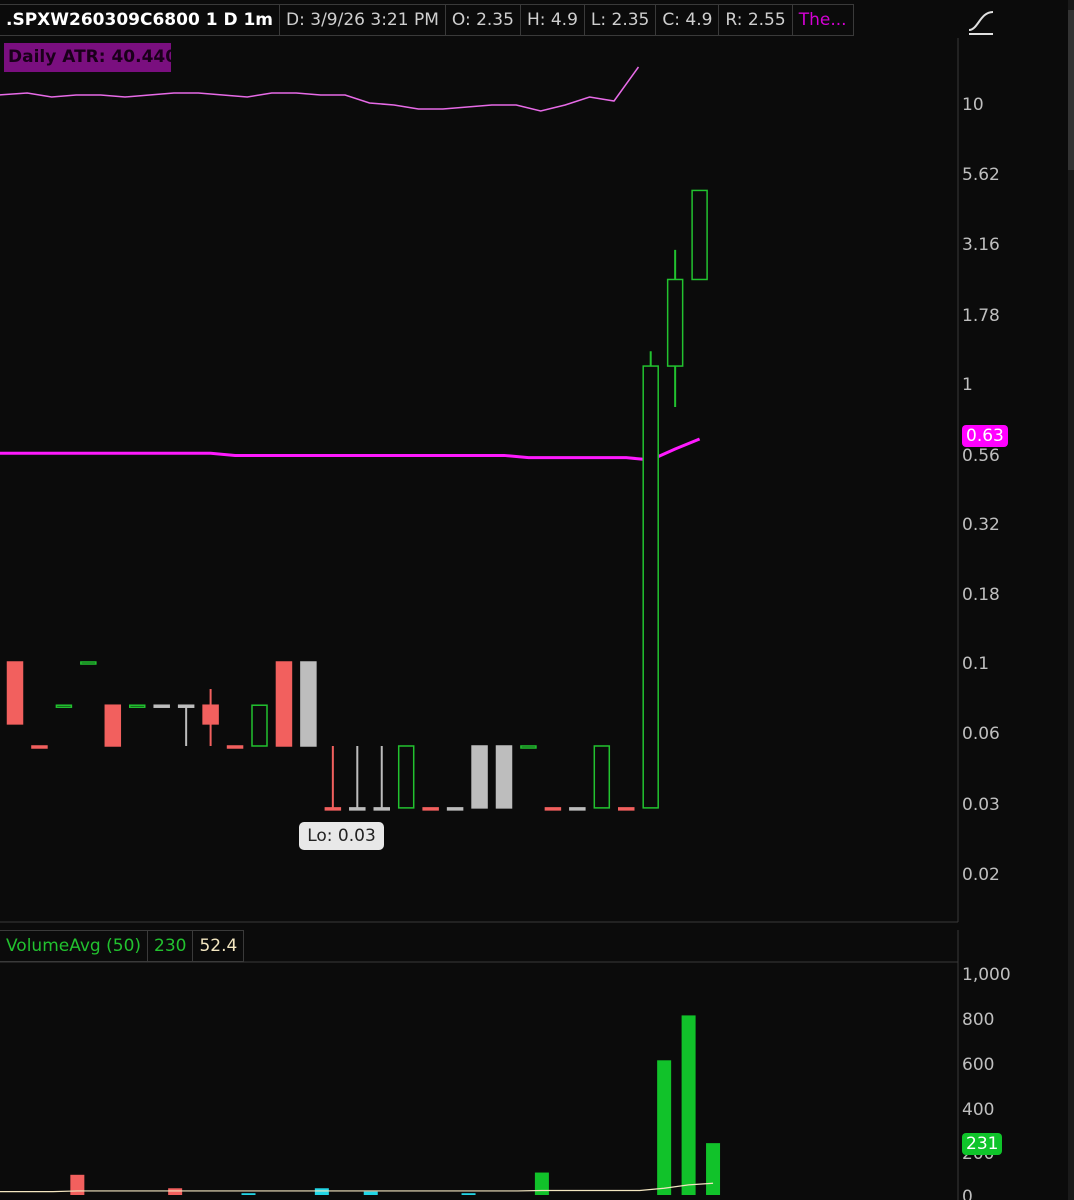  What do you see at coordinates (967, 385) in the screenshot?
I see `price-tick-label: 1` at bounding box center [967, 385].